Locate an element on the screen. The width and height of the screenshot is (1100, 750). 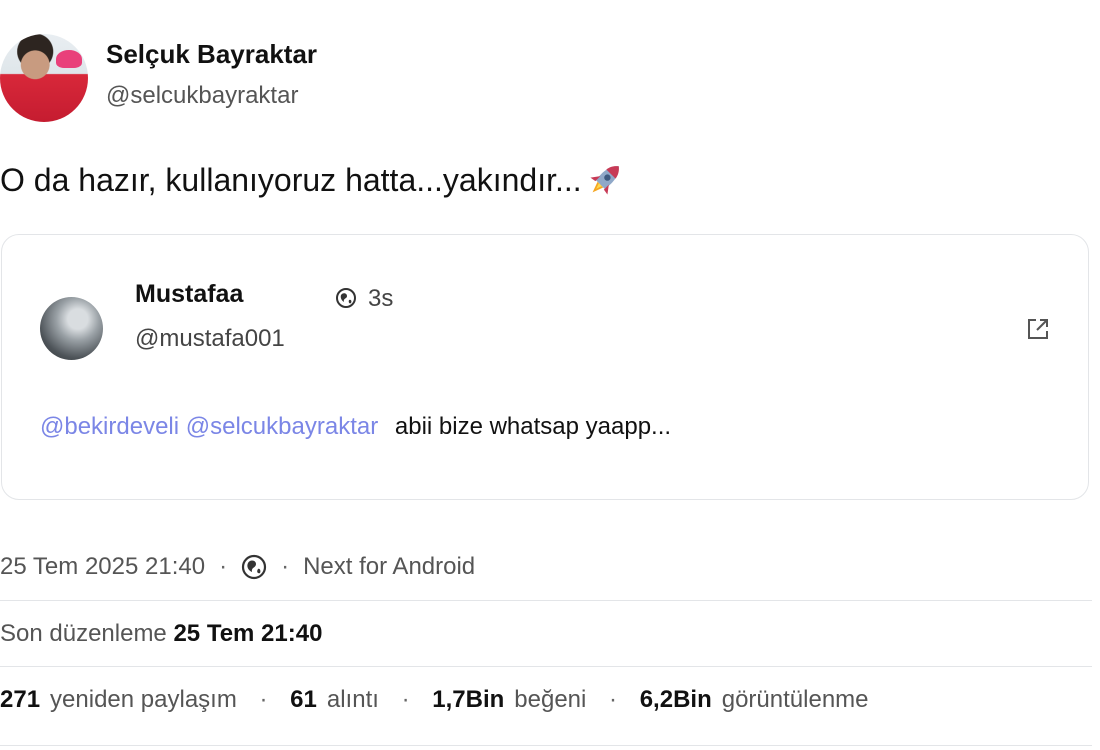
external-link-icon is located at coordinates (1038, 329).